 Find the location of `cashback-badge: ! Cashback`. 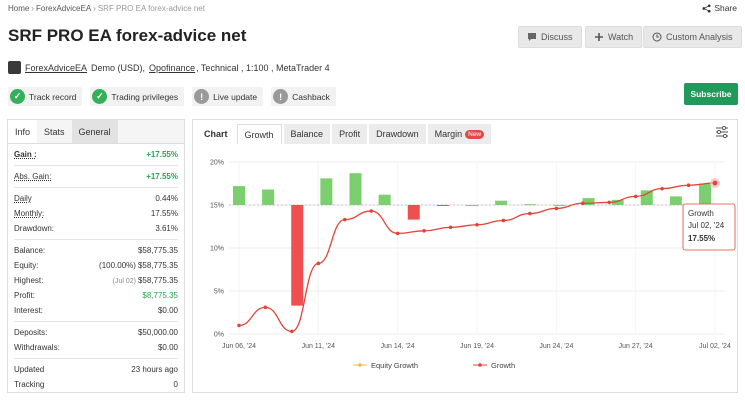

cashback-badge: ! Cashback is located at coordinates (303, 96).